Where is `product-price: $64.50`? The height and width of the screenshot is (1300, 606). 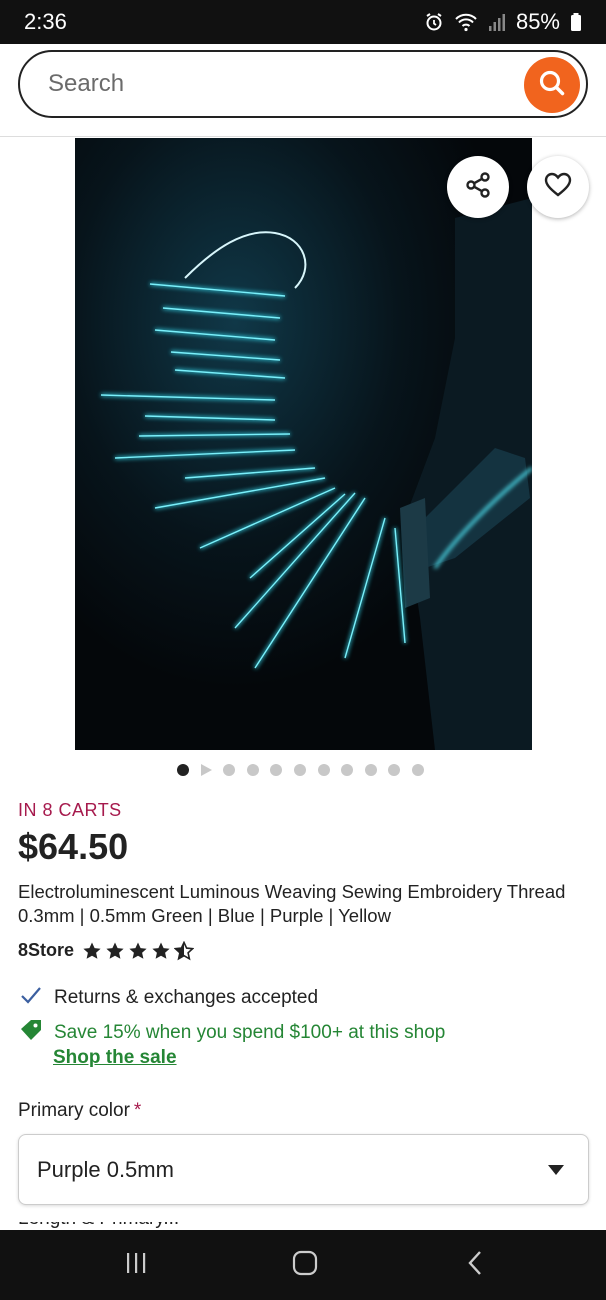
product-price: $64.50 is located at coordinates (73, 846).